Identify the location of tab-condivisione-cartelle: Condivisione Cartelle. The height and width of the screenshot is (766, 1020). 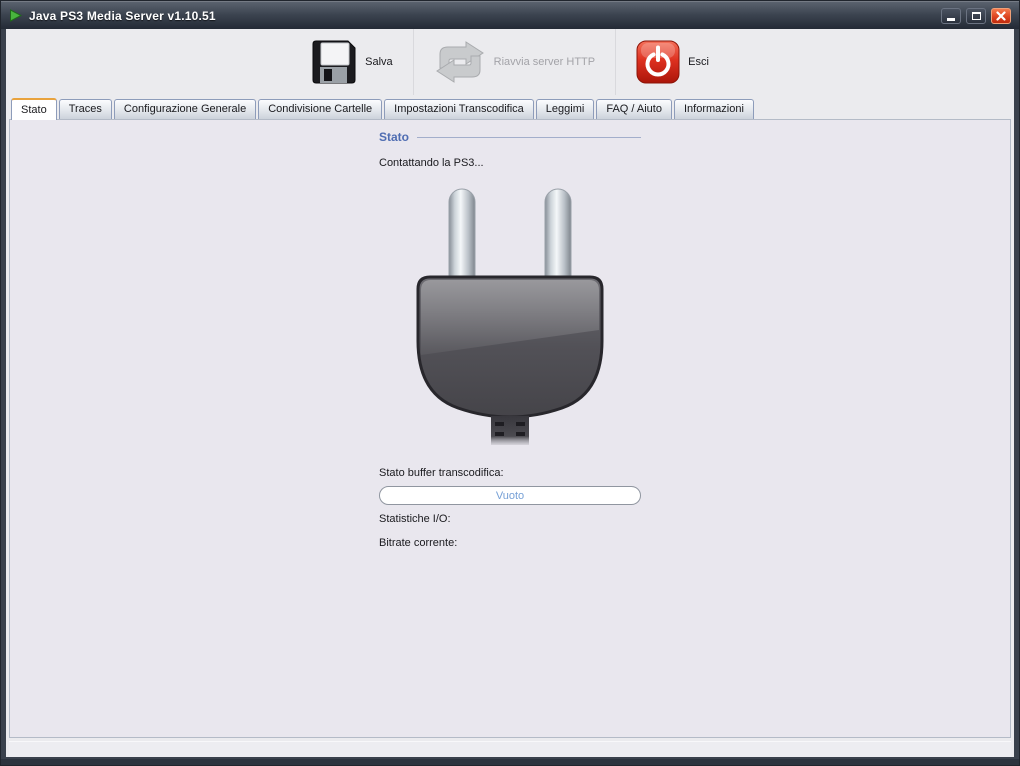
(320, 109).